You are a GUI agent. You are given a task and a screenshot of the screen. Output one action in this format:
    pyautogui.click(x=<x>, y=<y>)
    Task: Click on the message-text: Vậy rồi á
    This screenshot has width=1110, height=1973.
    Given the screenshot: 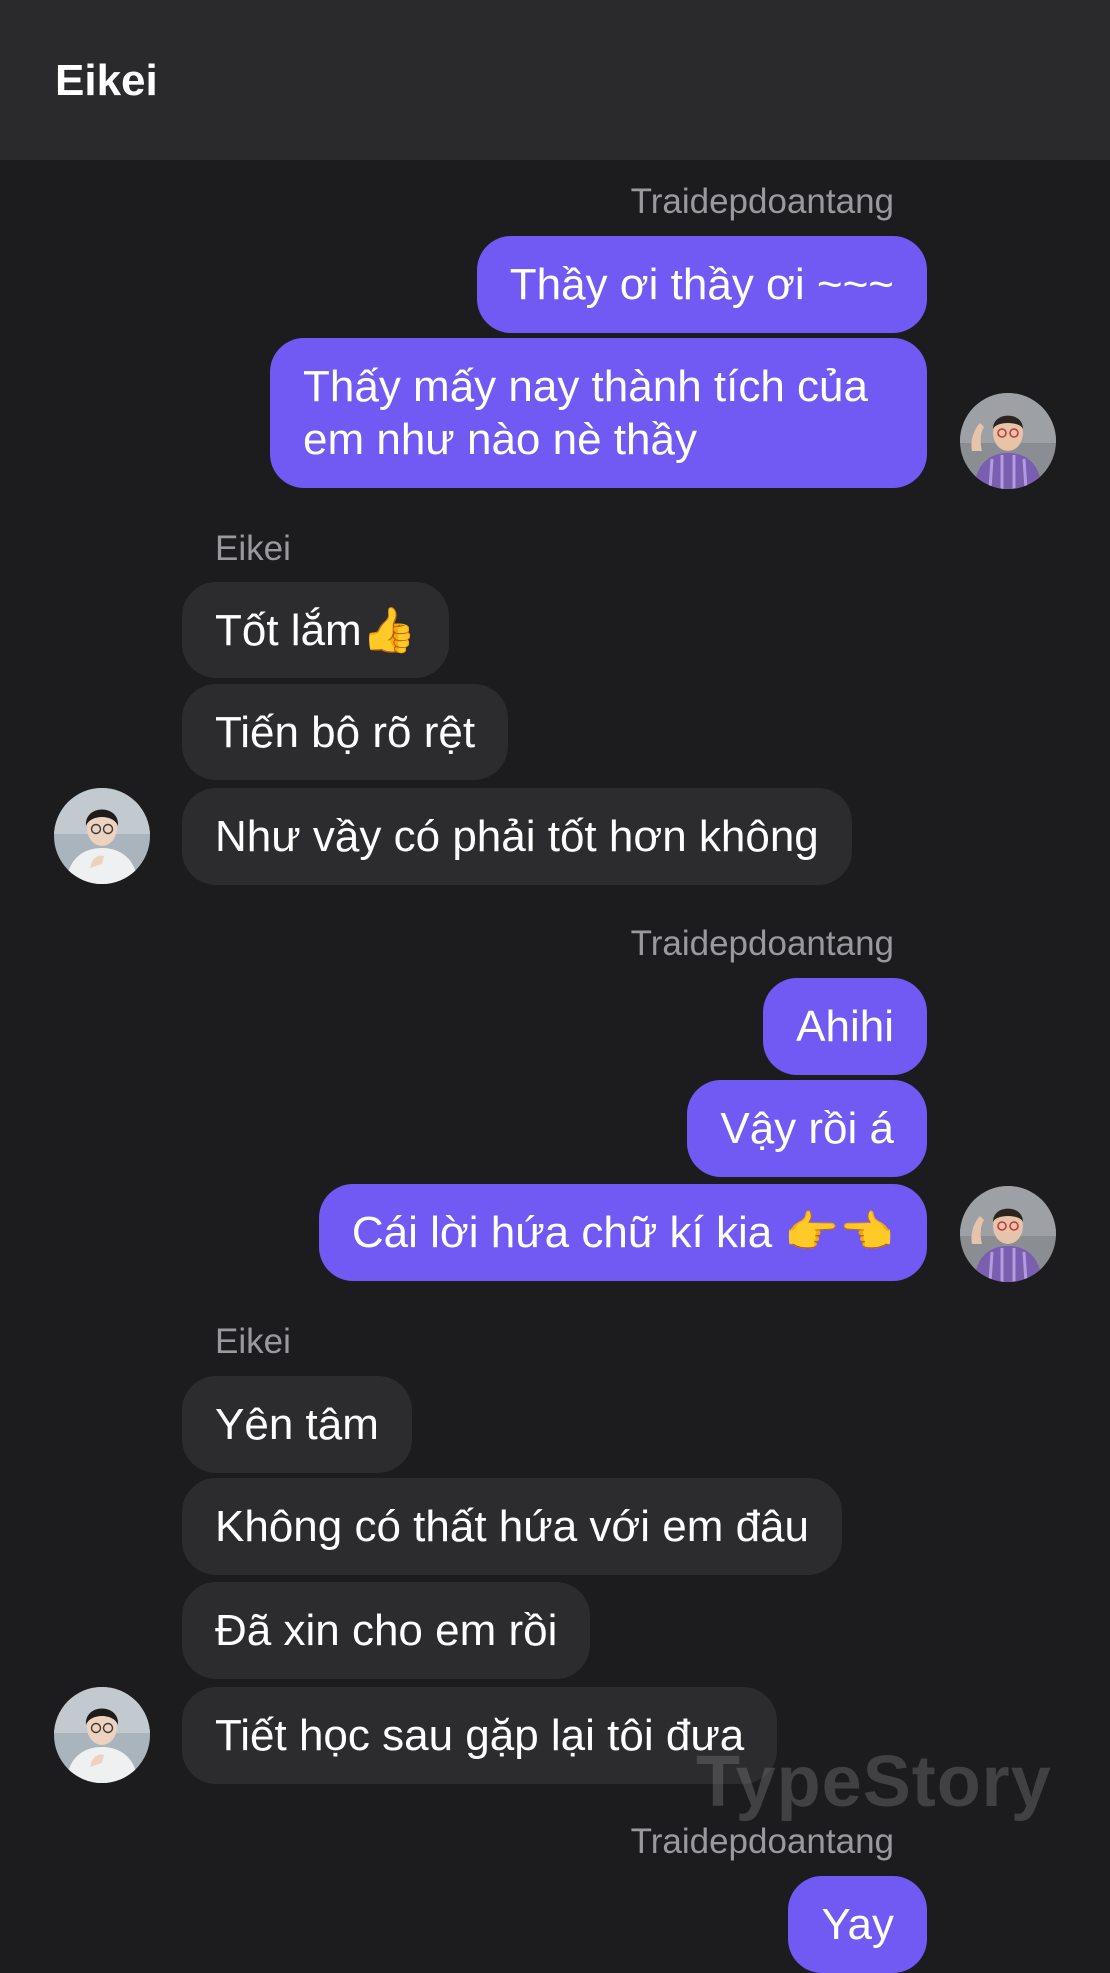 What is the action you would take?
    pyautogui.click(x=807, y=1128)
    